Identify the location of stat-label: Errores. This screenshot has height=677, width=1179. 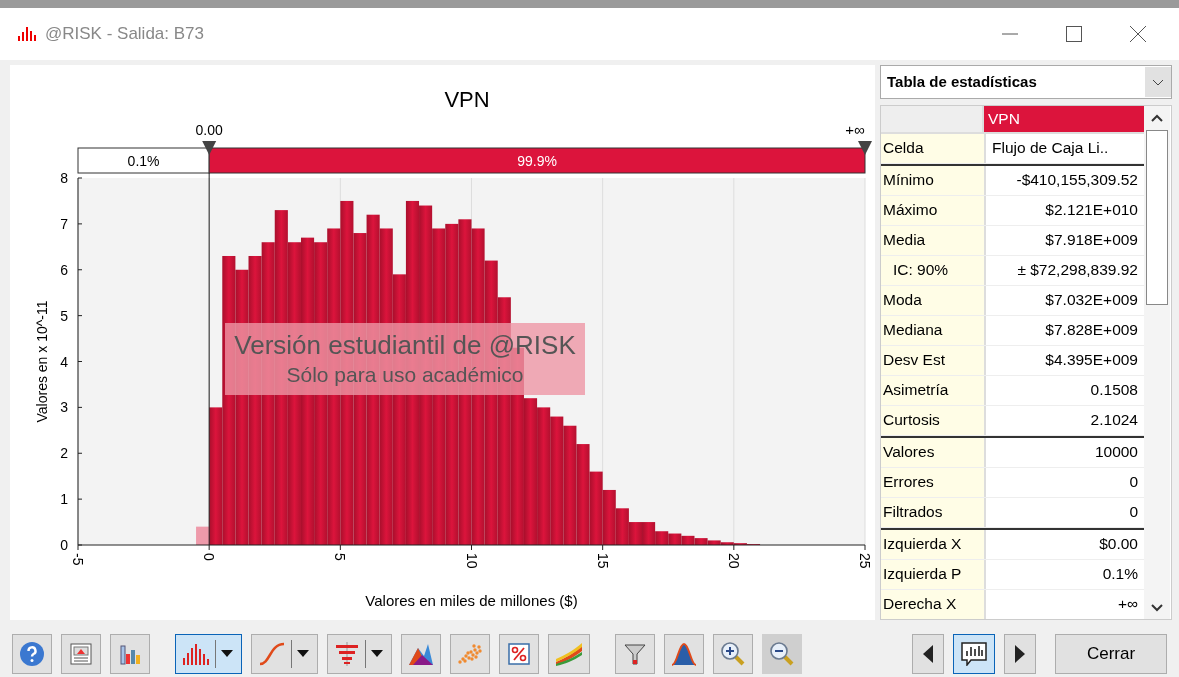
(933, 482).